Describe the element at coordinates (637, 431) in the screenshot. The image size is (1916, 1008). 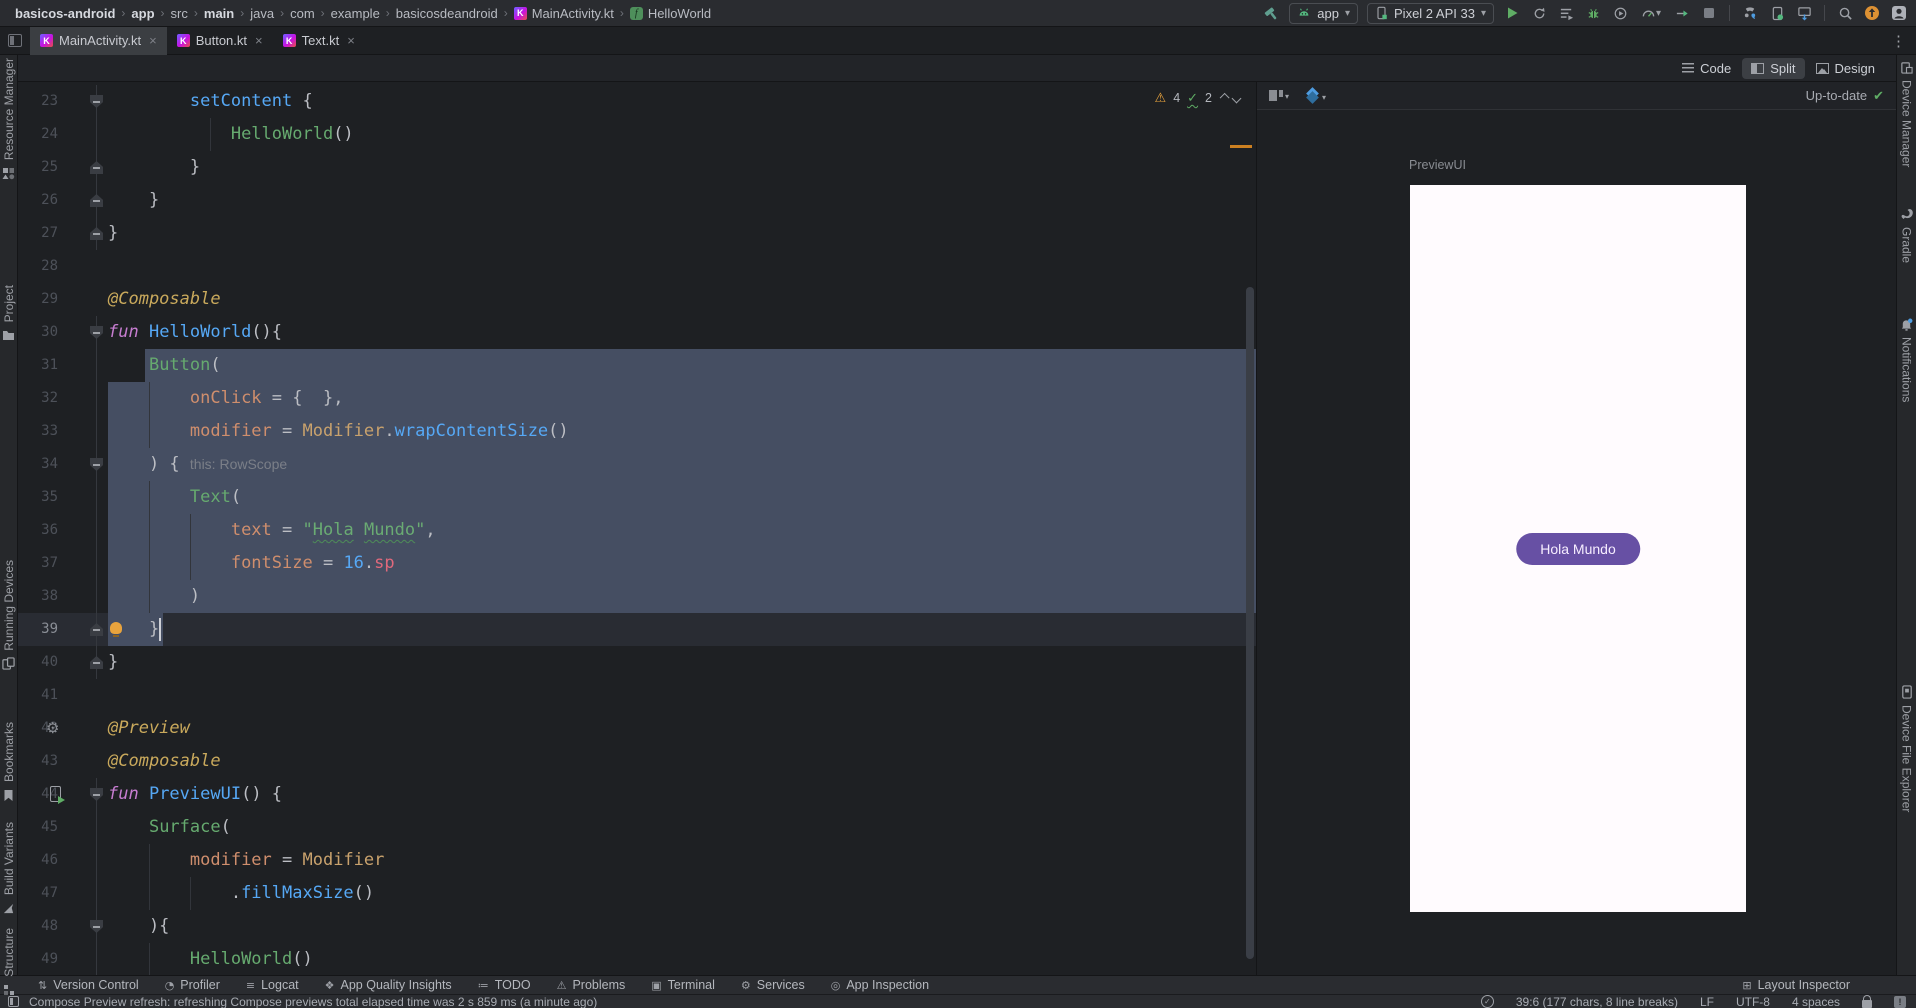
I see `code-line: 33 modifier = Modifier.wrapContentSize()` at that location.